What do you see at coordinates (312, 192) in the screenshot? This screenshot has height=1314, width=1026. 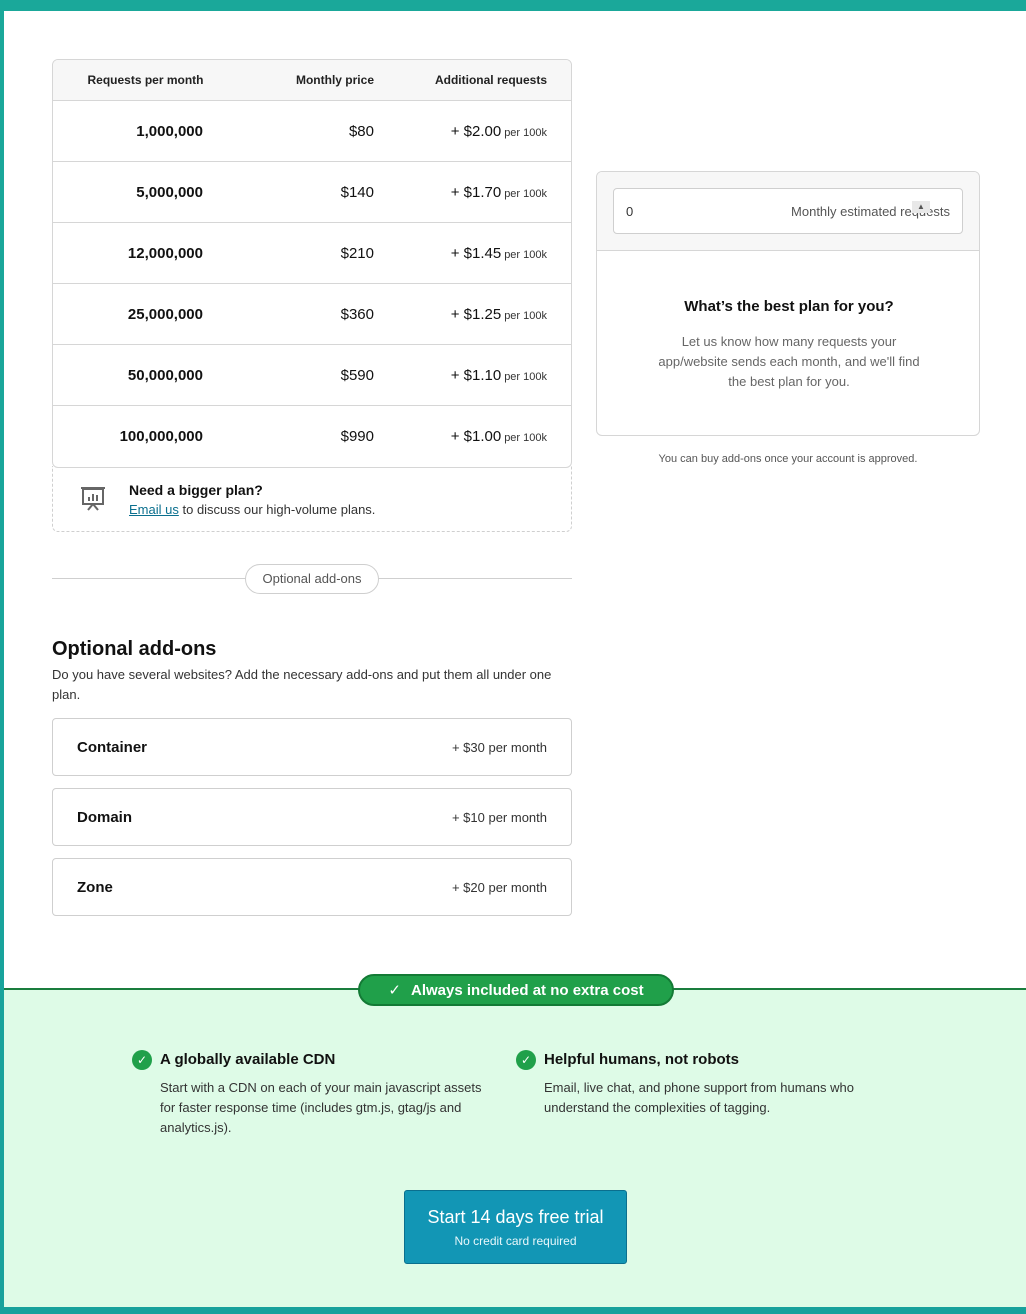 I see `table-row: 5,000,000 $140 + $1.70 per 100k` at bounding box center [312, 192].